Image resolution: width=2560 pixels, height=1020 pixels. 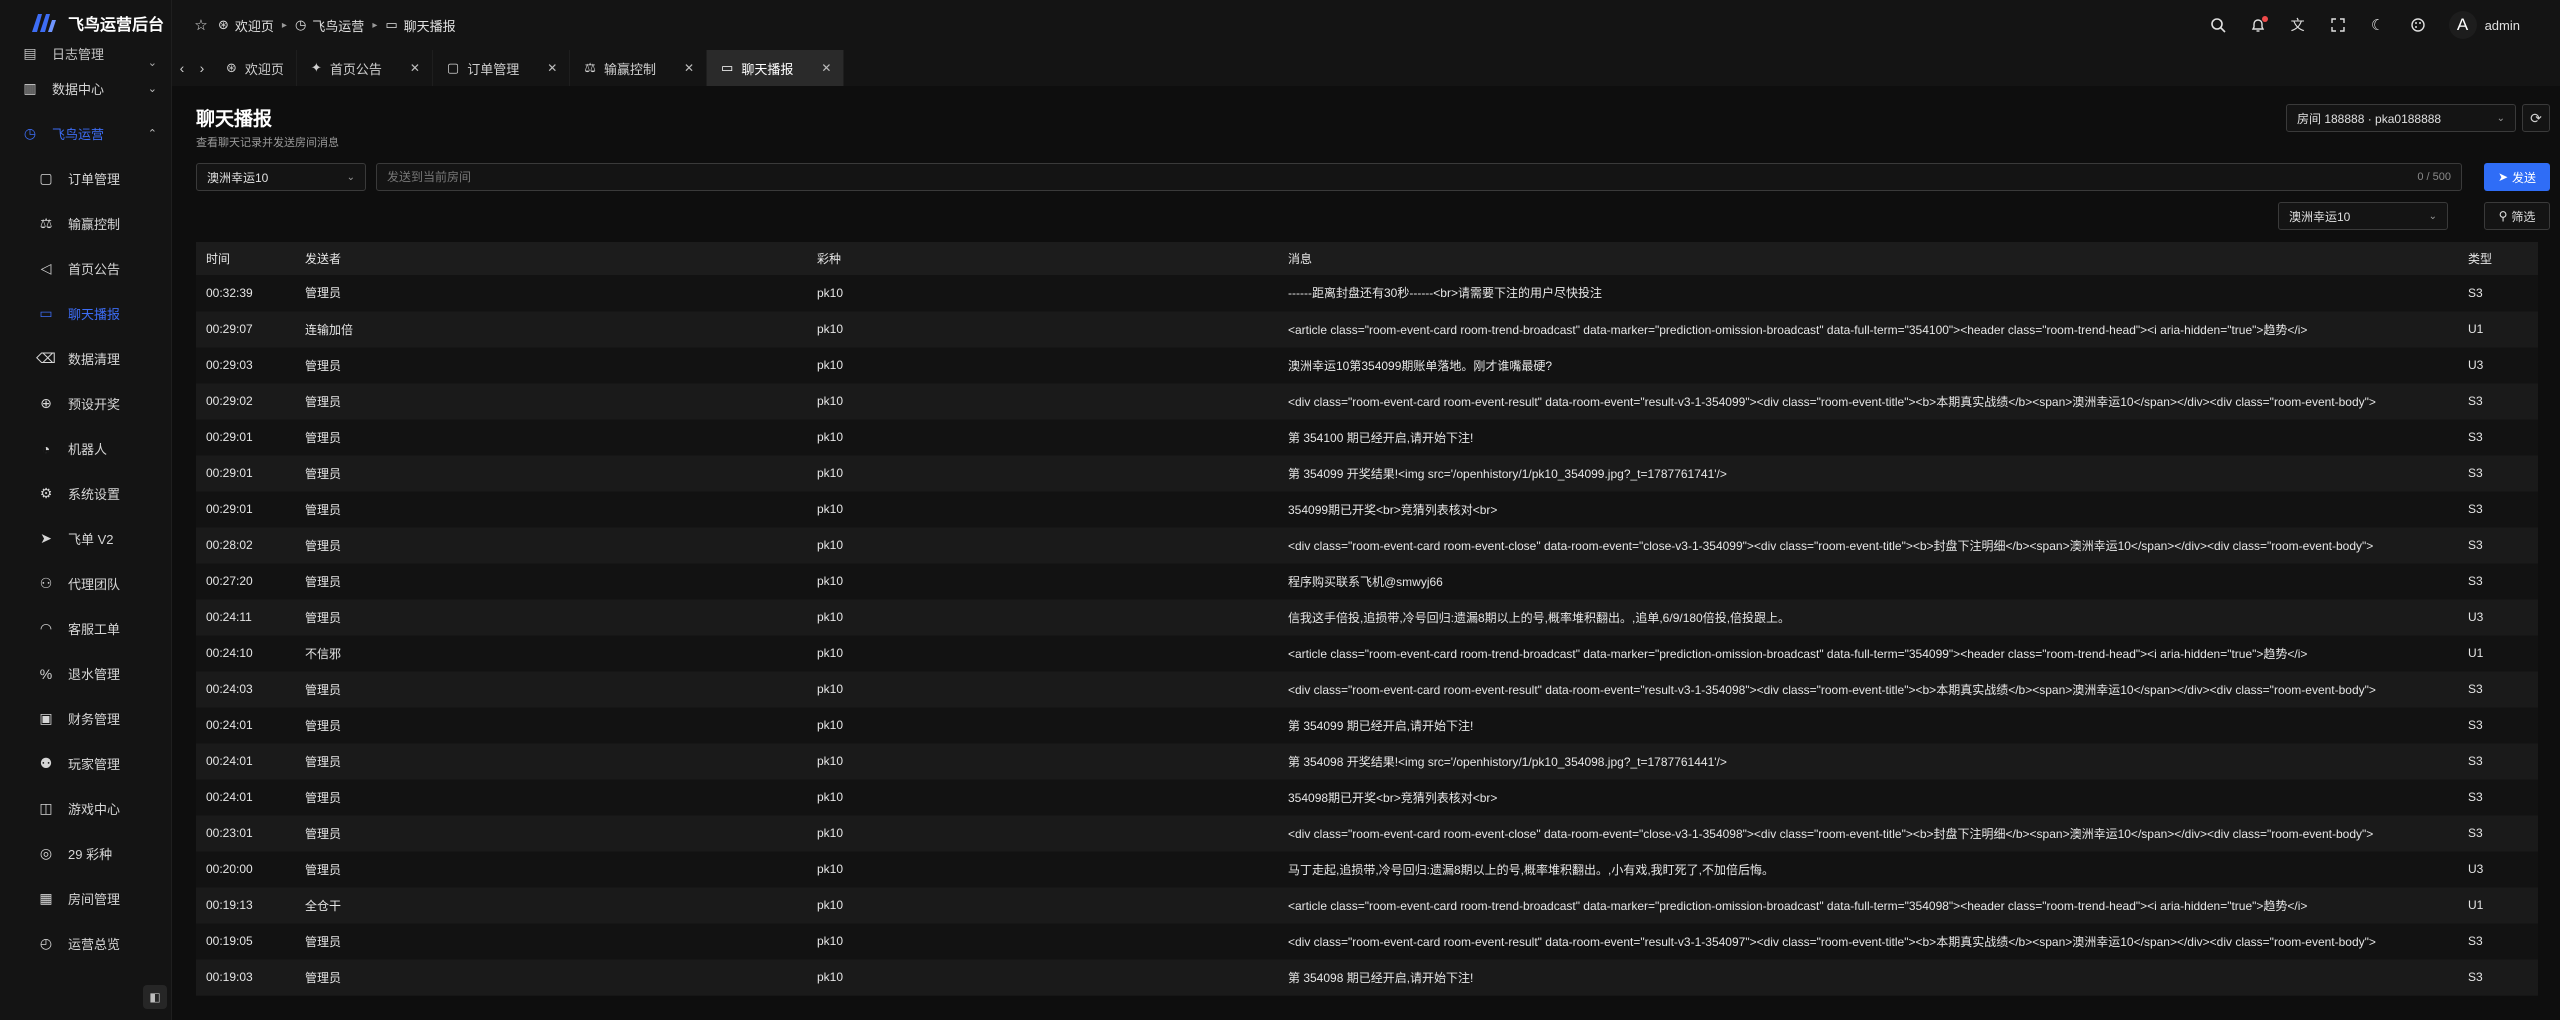 What do you see at coordinates (2298, 25) in the screenshot?
I see `translate-icon: 文` at bounding box center [2298, 25].